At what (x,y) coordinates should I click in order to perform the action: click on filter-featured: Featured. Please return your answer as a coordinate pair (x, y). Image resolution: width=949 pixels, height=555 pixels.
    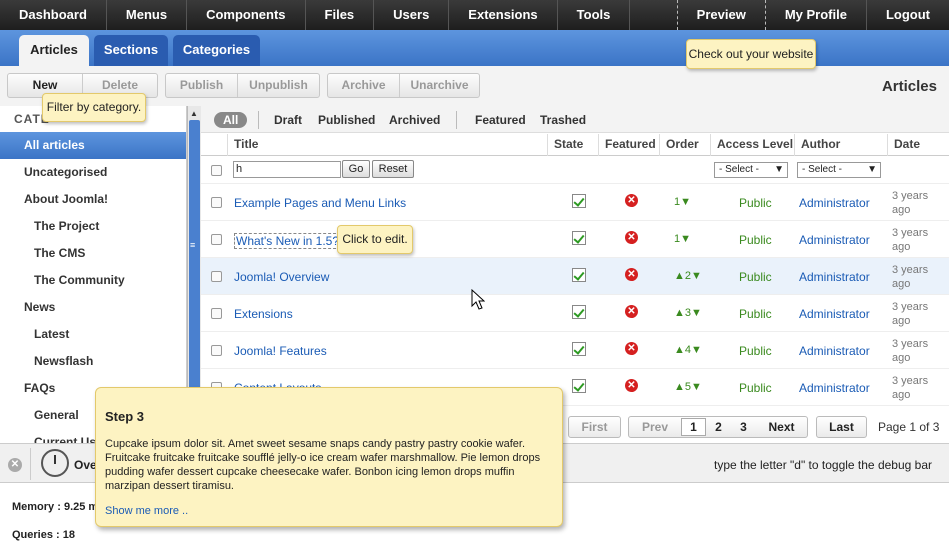
    Looking at the image, I should click on (500, 120).